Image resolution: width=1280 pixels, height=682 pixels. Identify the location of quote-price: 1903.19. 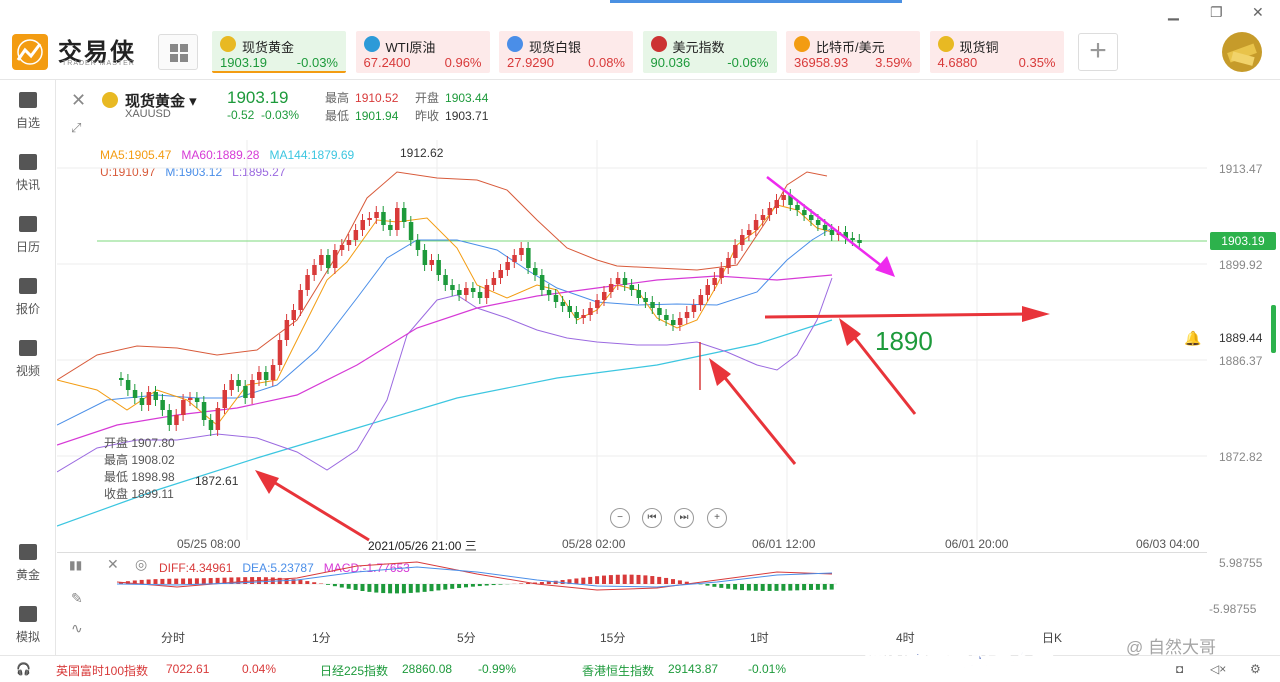
(243, 62).